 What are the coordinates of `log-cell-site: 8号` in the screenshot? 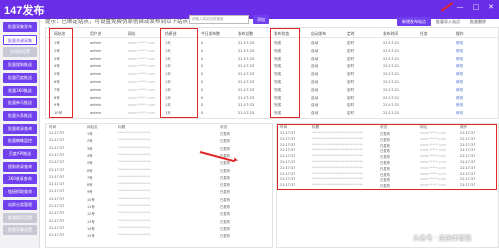 It's located at (90, 185).